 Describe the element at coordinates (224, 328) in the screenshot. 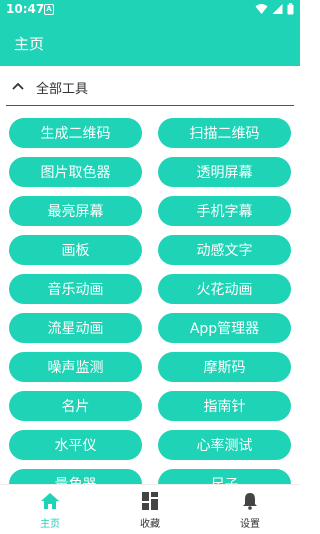

I see `tool-app-manager-button: App管理器` at that location.